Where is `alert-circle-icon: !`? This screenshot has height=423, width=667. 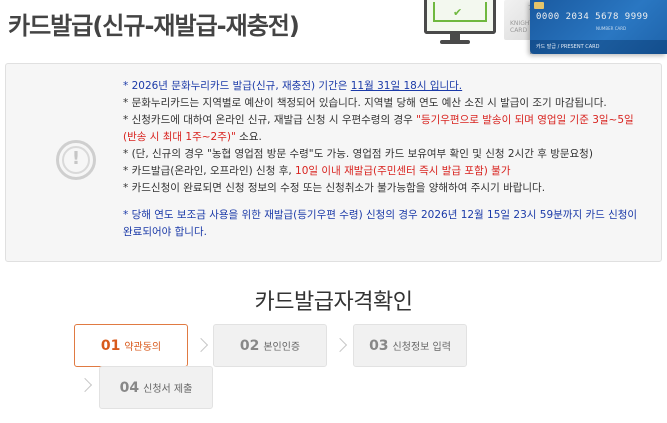 alert-circle-icon: ! is located at coordinates (76, 160).